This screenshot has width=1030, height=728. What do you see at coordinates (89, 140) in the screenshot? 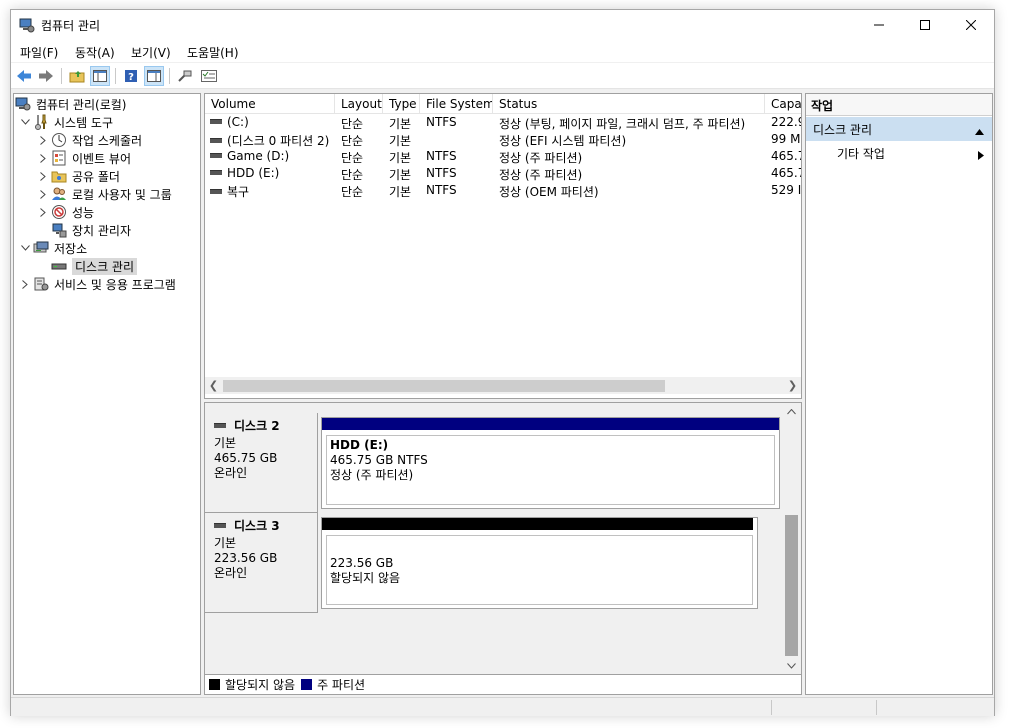
I see `tree-item-task-scheduler: 작업 스케줄러` at bounding box center [89, 140].